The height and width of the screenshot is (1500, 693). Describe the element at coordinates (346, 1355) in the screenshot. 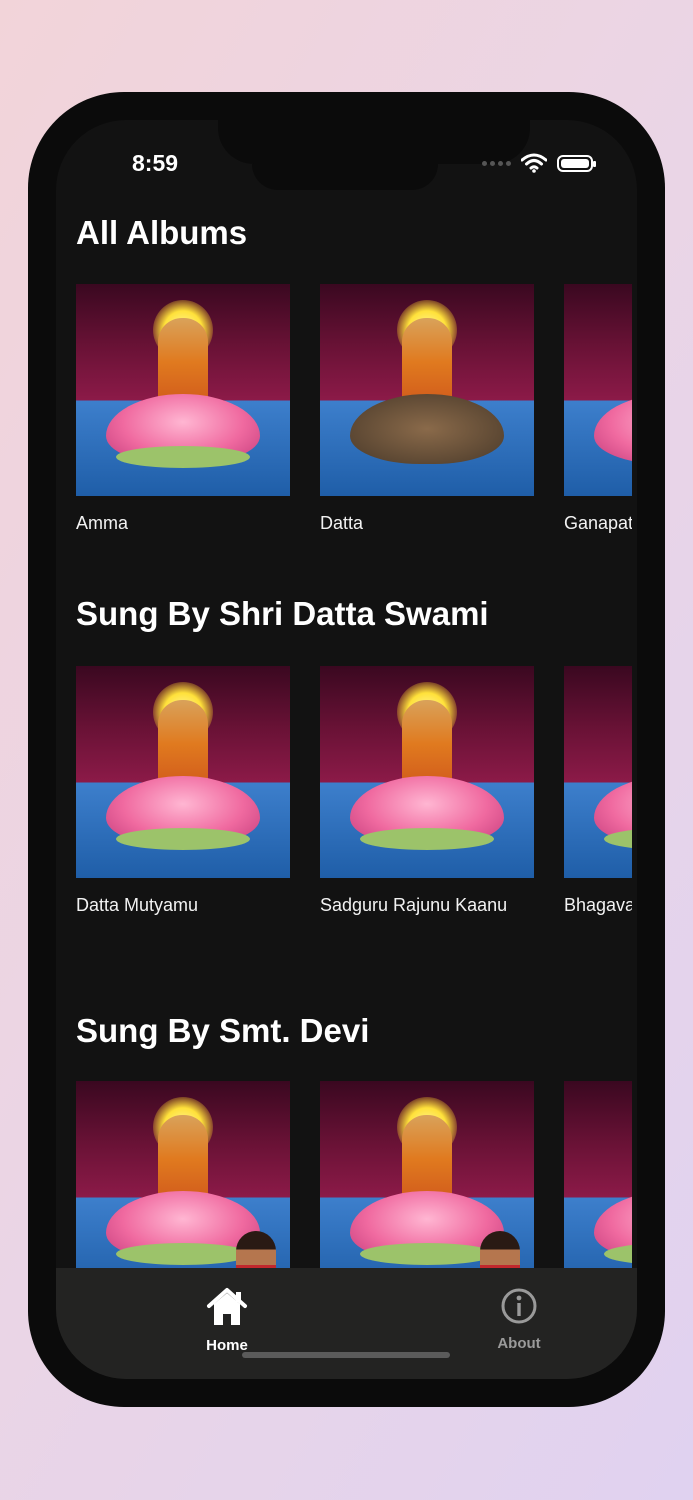

I see `home-indicator` at that location.